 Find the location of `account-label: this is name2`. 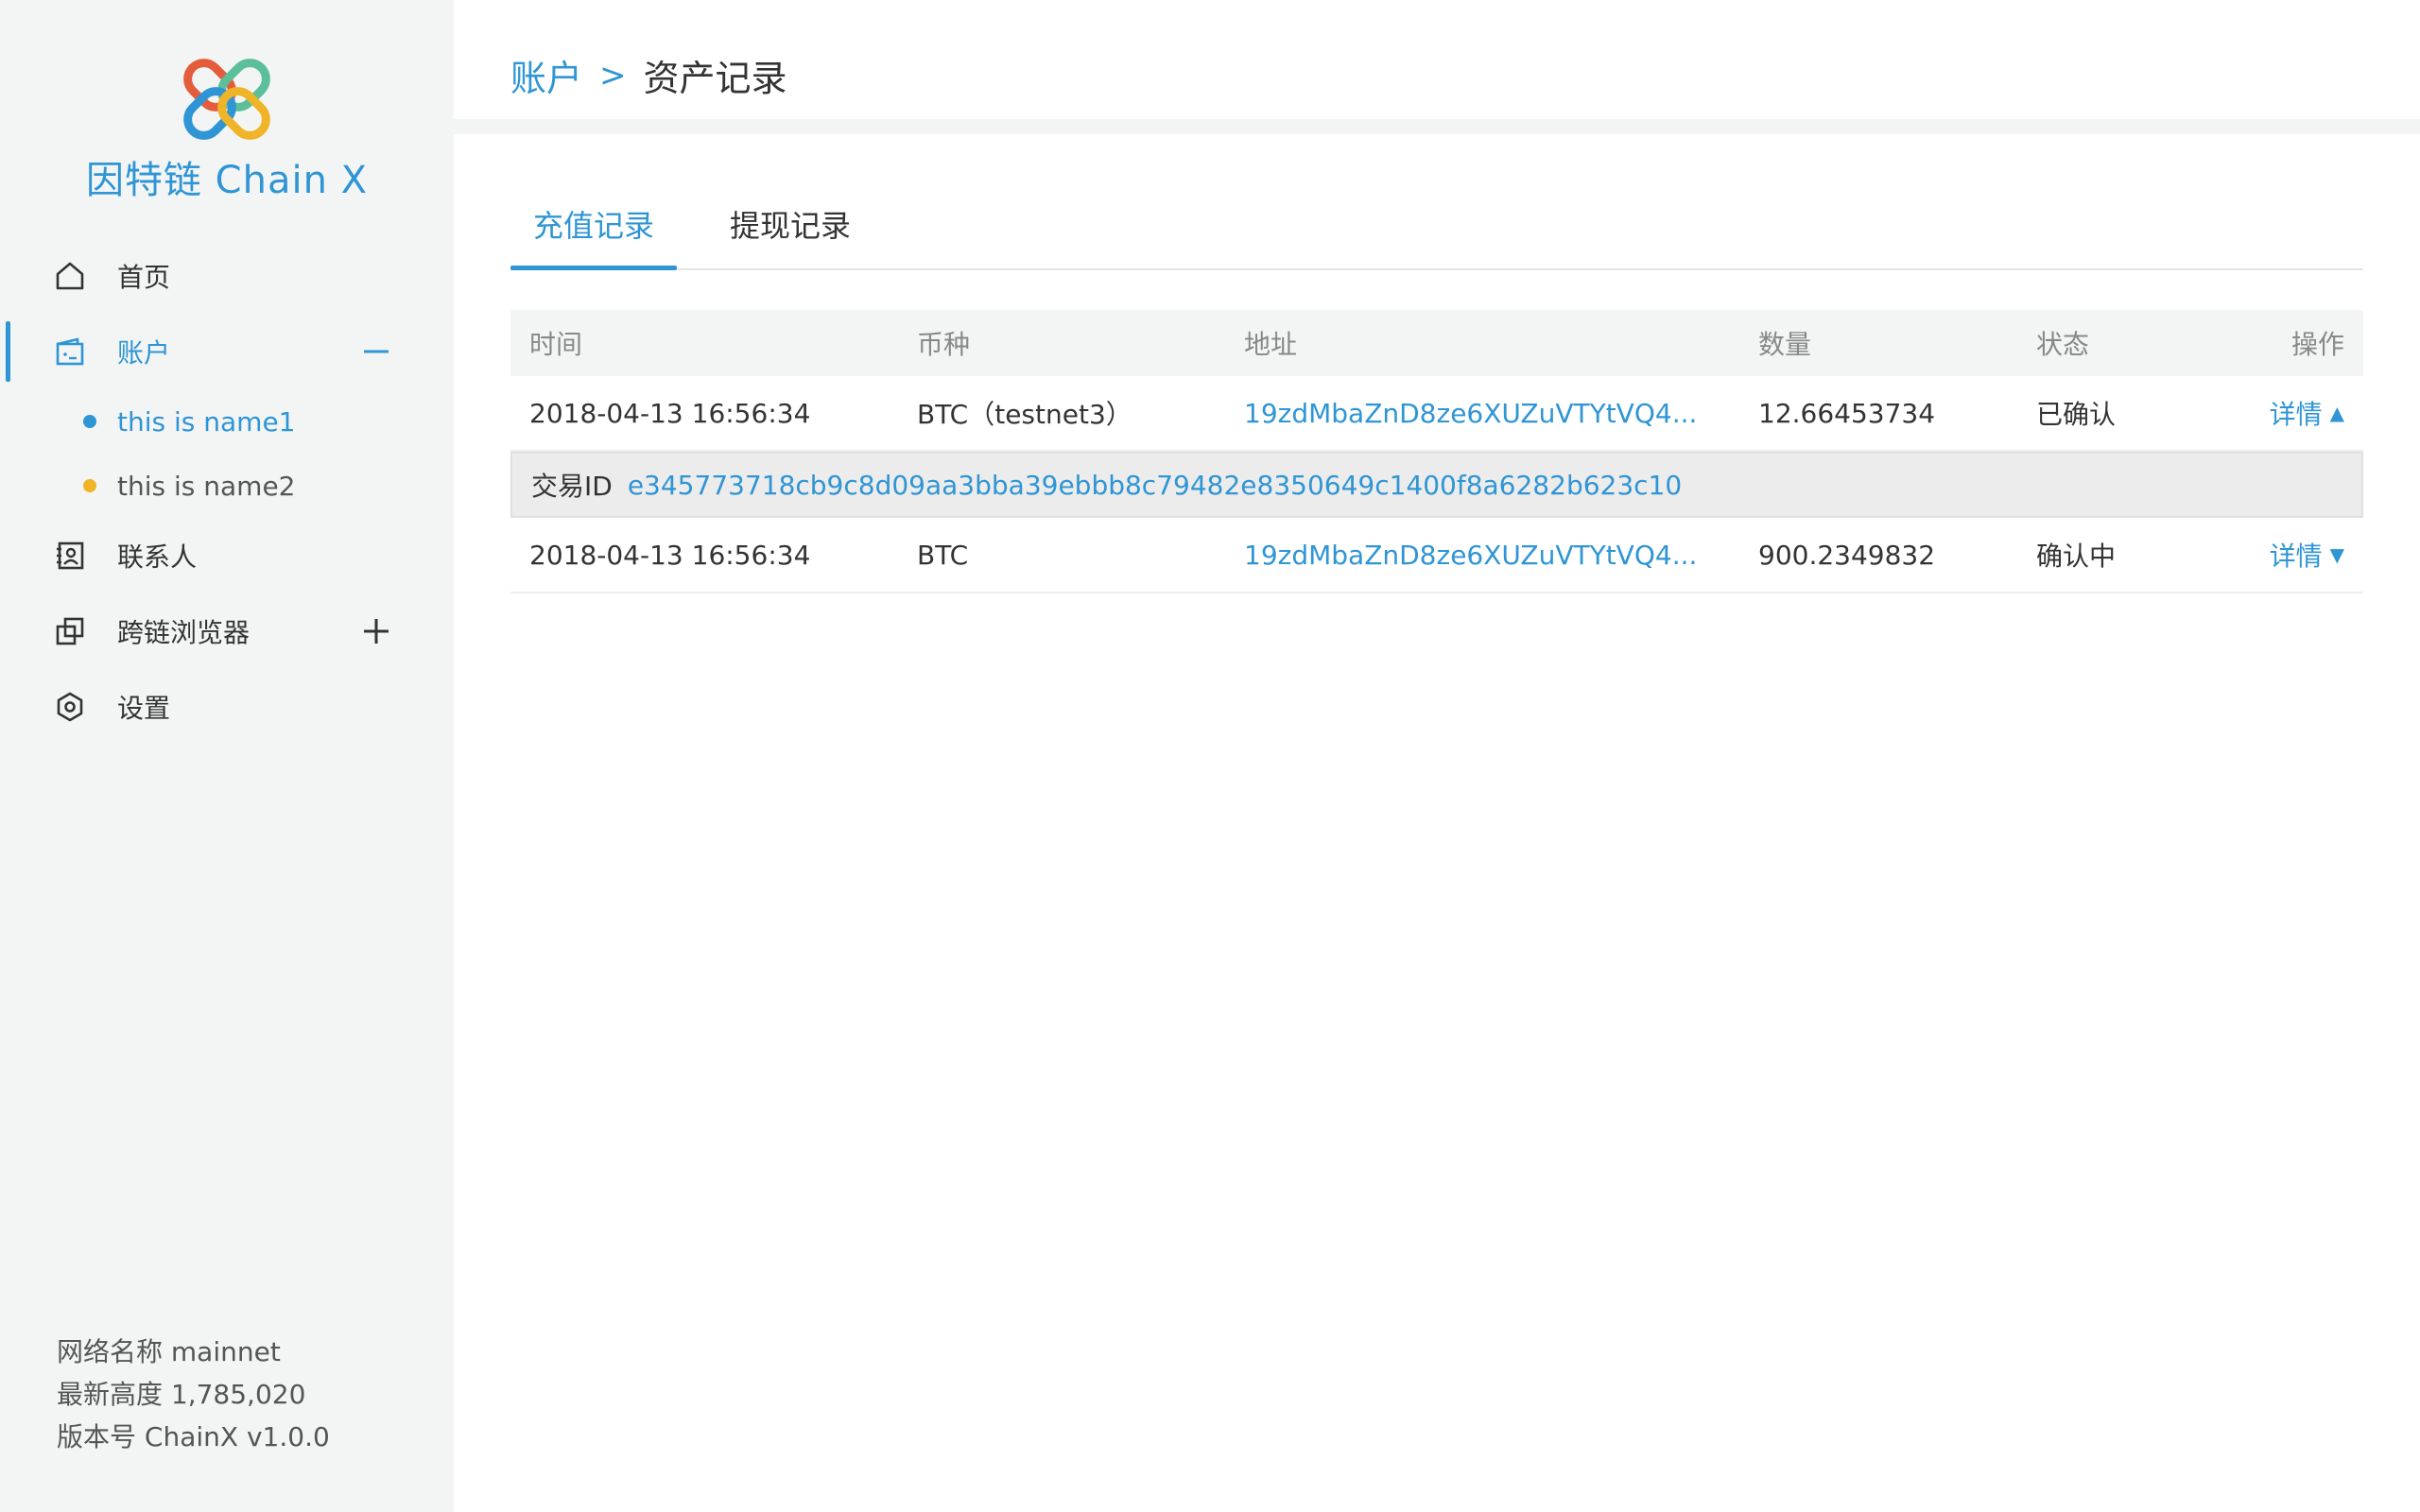

account-label: this is name2 is located at coordinates (206, 486).